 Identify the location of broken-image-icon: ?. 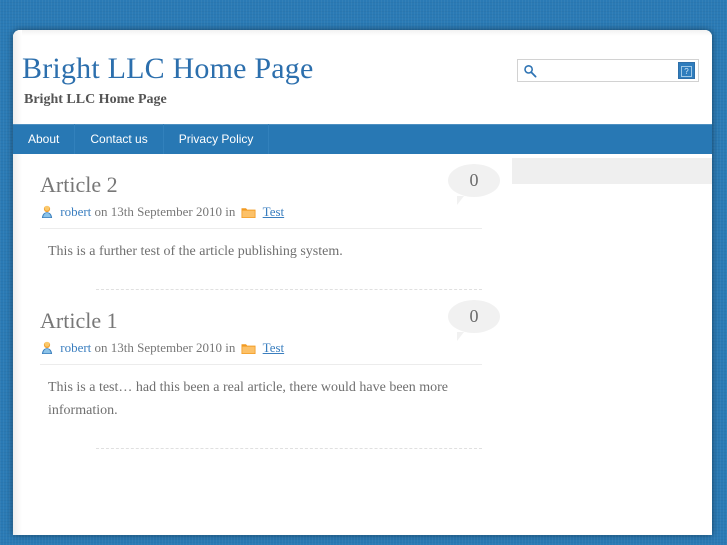
(686, 71).